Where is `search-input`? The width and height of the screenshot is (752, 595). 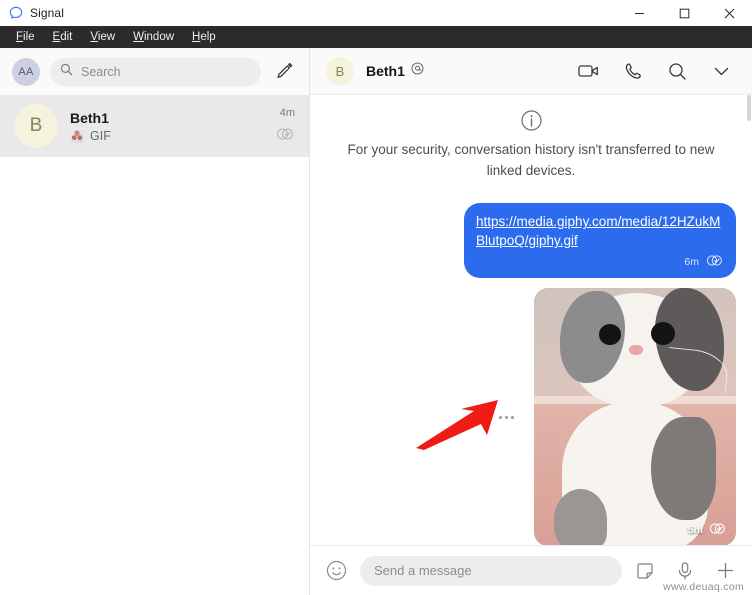 search-input is located at coordinates (166, 71).